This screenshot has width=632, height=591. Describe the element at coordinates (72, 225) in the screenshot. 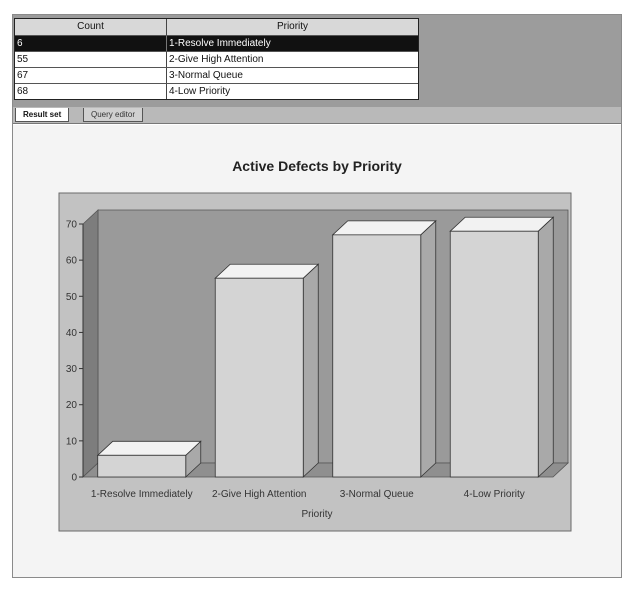

I see `y-tick-label: 70` at that location.